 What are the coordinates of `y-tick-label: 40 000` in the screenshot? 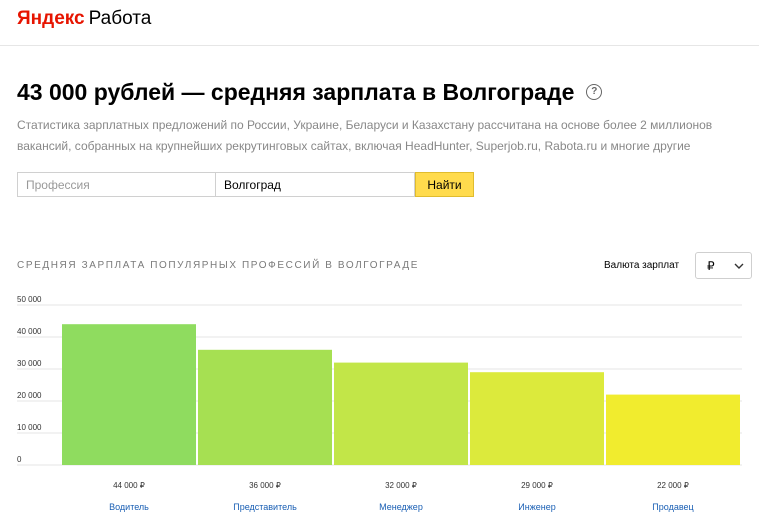 It's located at (29, 331).